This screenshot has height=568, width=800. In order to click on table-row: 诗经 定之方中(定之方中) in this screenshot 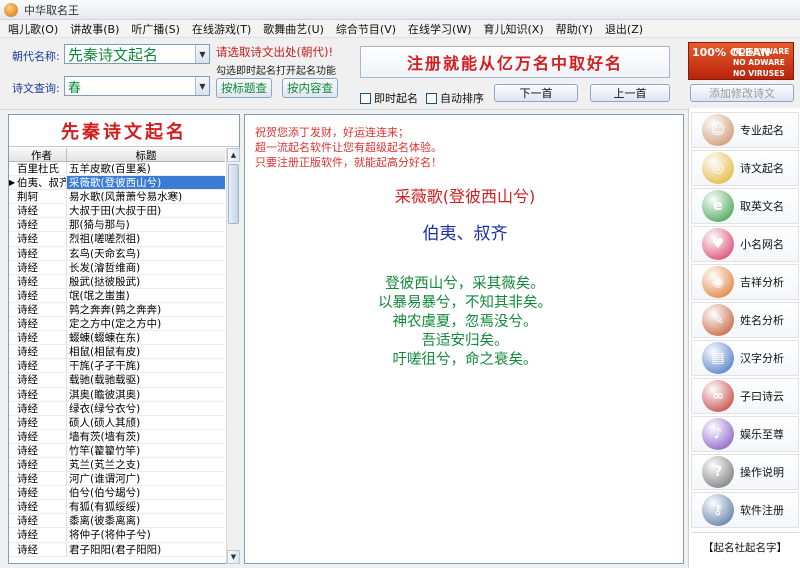, I will do `click(117, 324)`.